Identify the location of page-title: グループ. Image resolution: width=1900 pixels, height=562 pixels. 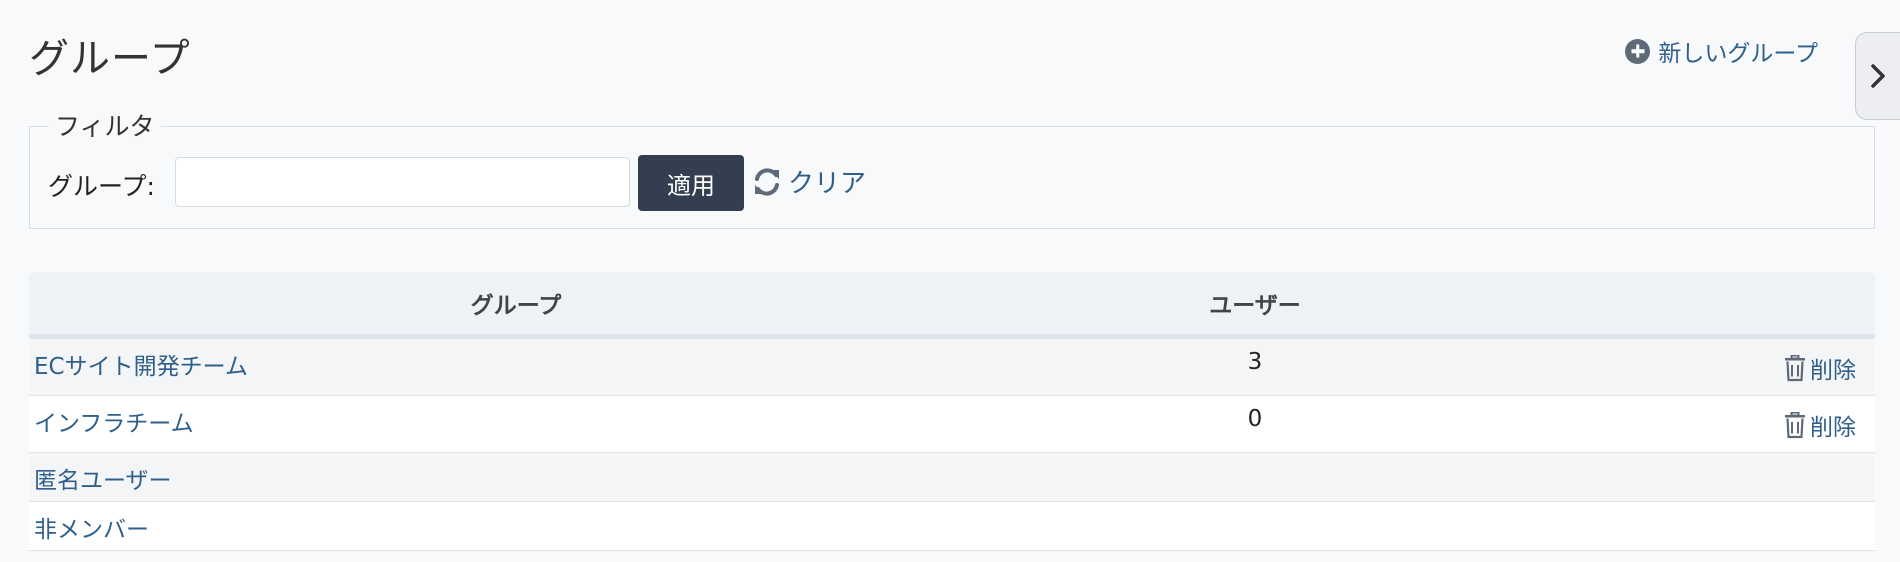
(110, 59).